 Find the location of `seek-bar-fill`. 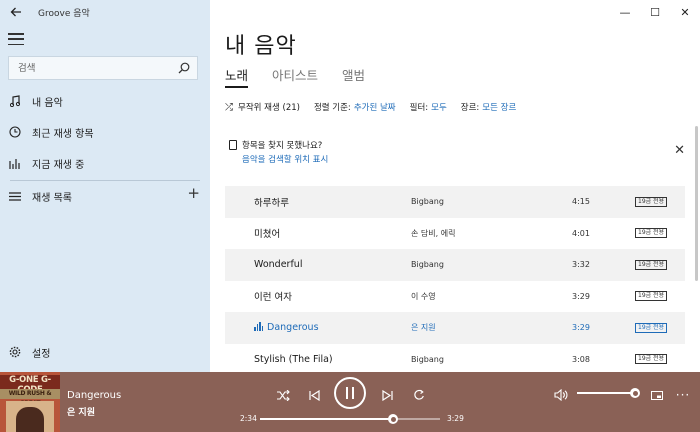

seek-bar-fill is located at coordinates (327, 419).